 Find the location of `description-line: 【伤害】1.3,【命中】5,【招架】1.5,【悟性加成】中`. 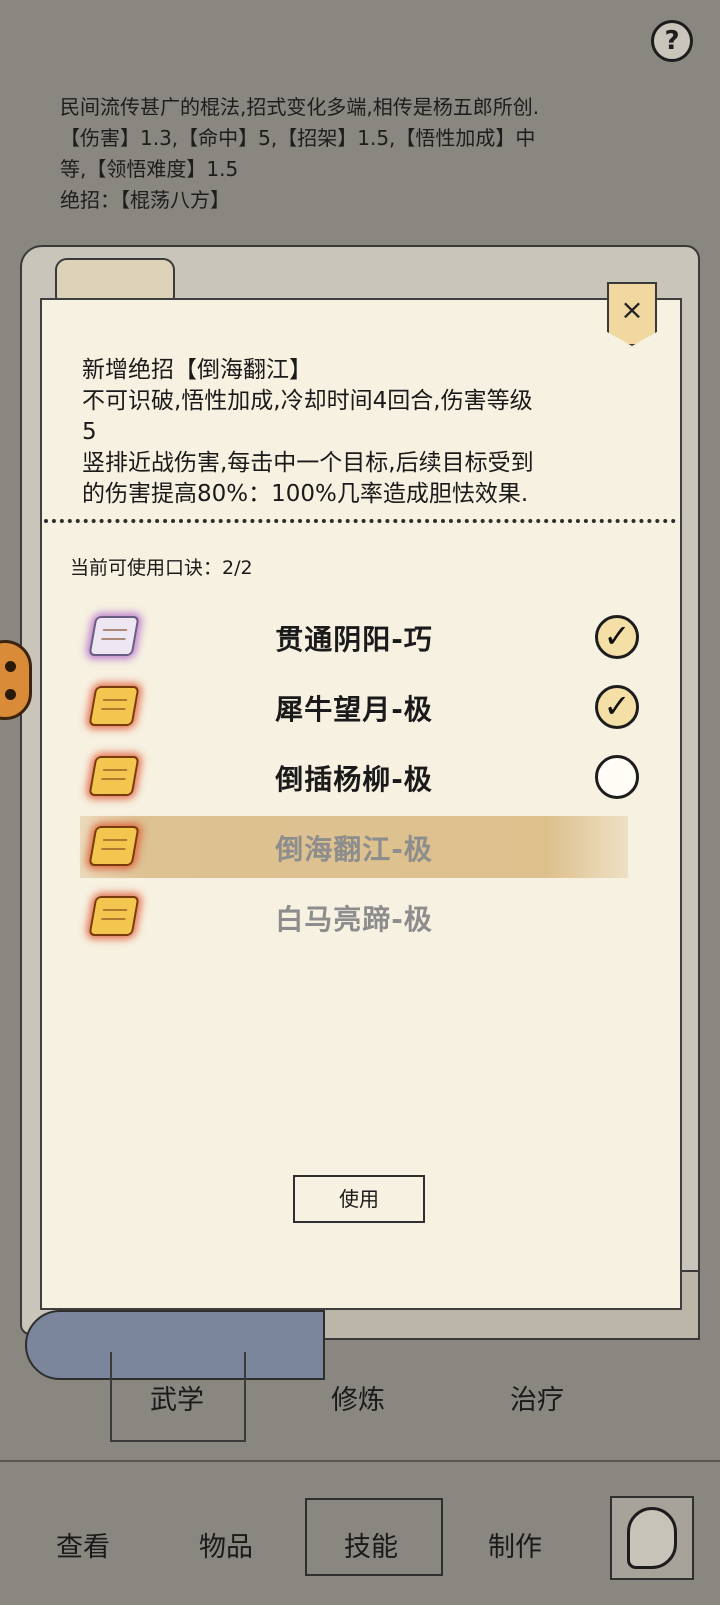

description-line: 【伤害】1.3,【命中】5,【招架】1.5,【悟性加成】中 is located at coordinates (298, 138).